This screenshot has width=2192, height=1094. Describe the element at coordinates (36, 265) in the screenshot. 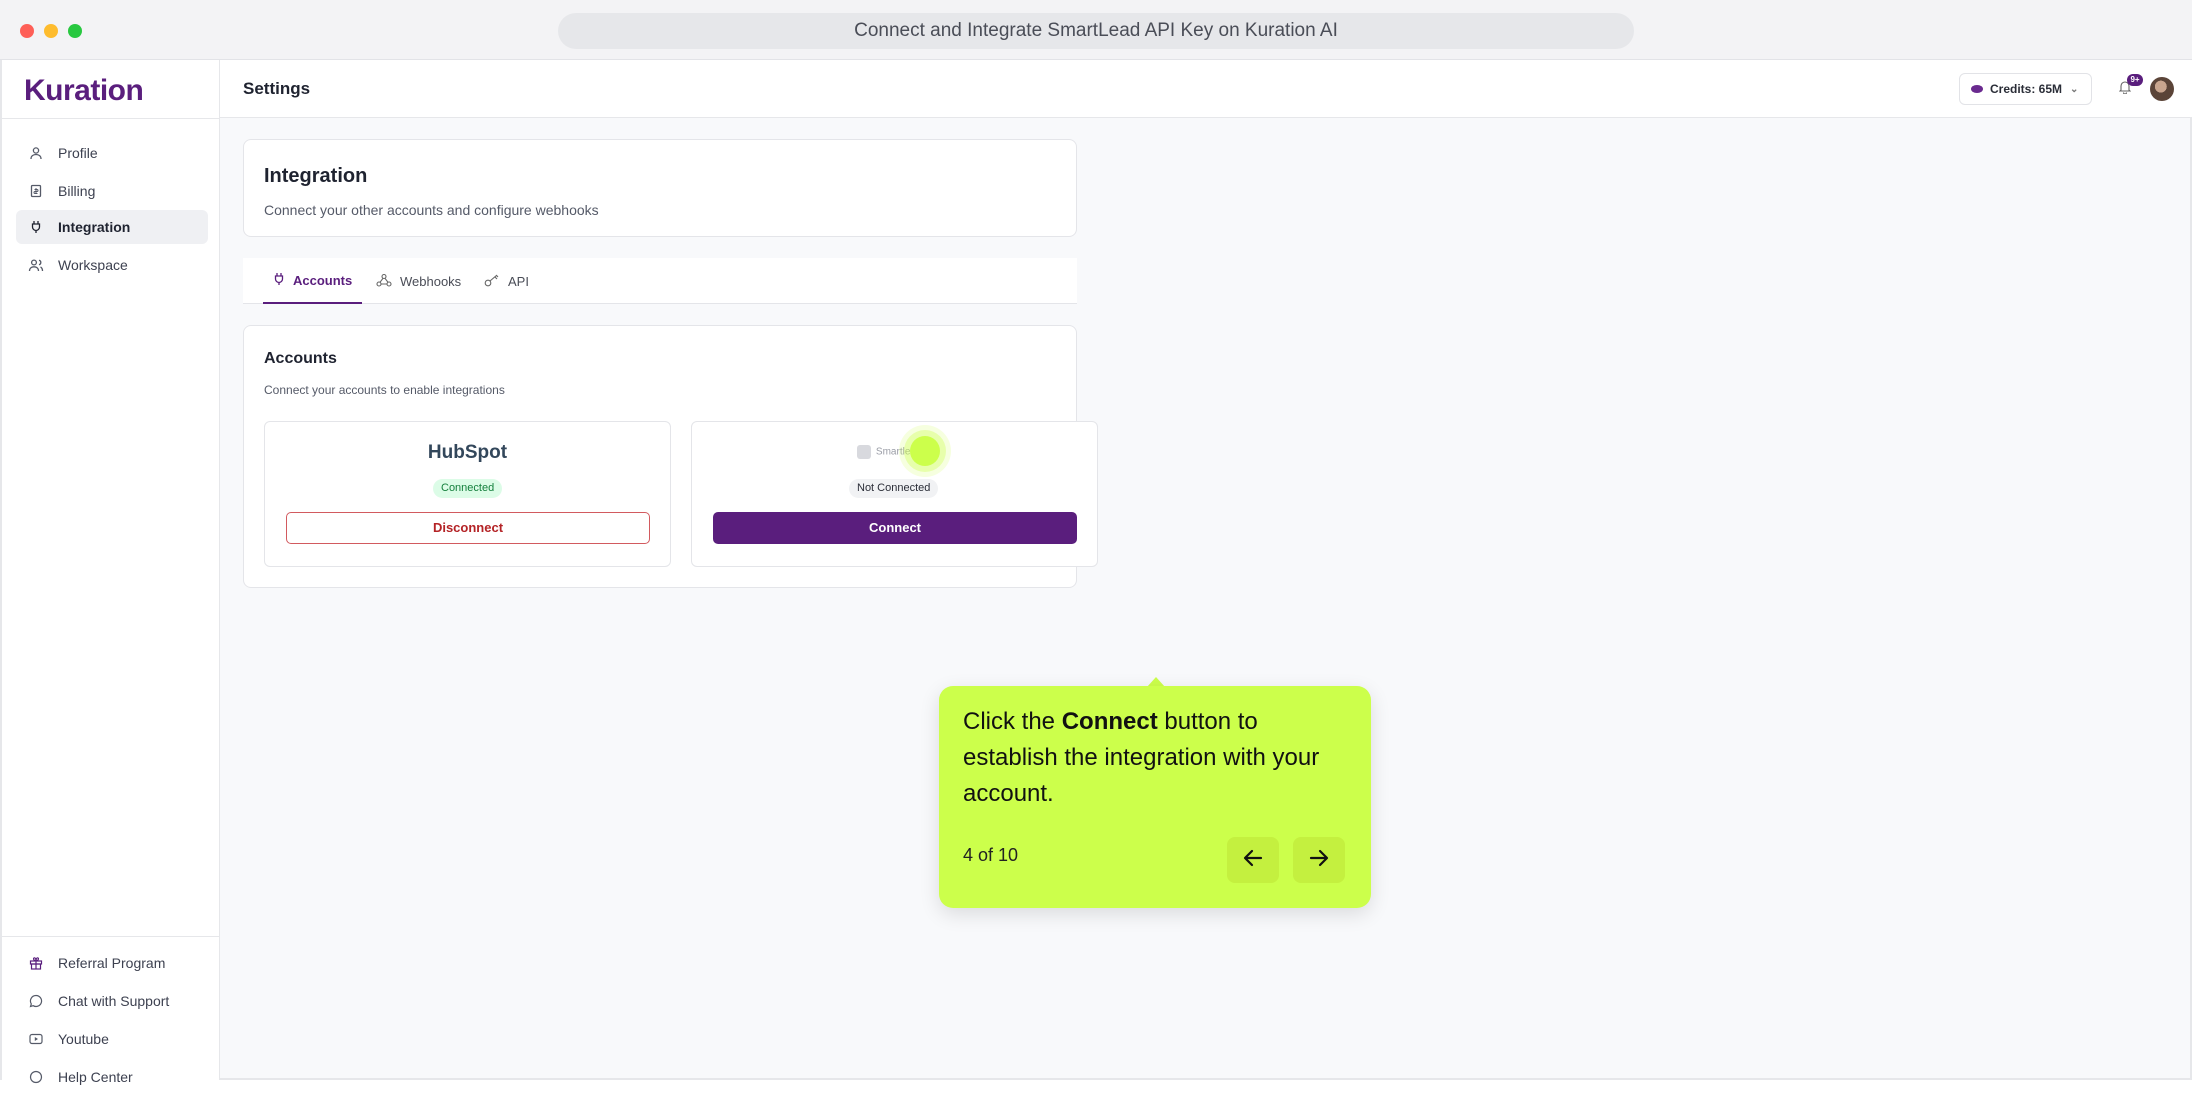

I see `users-icon` at that location.